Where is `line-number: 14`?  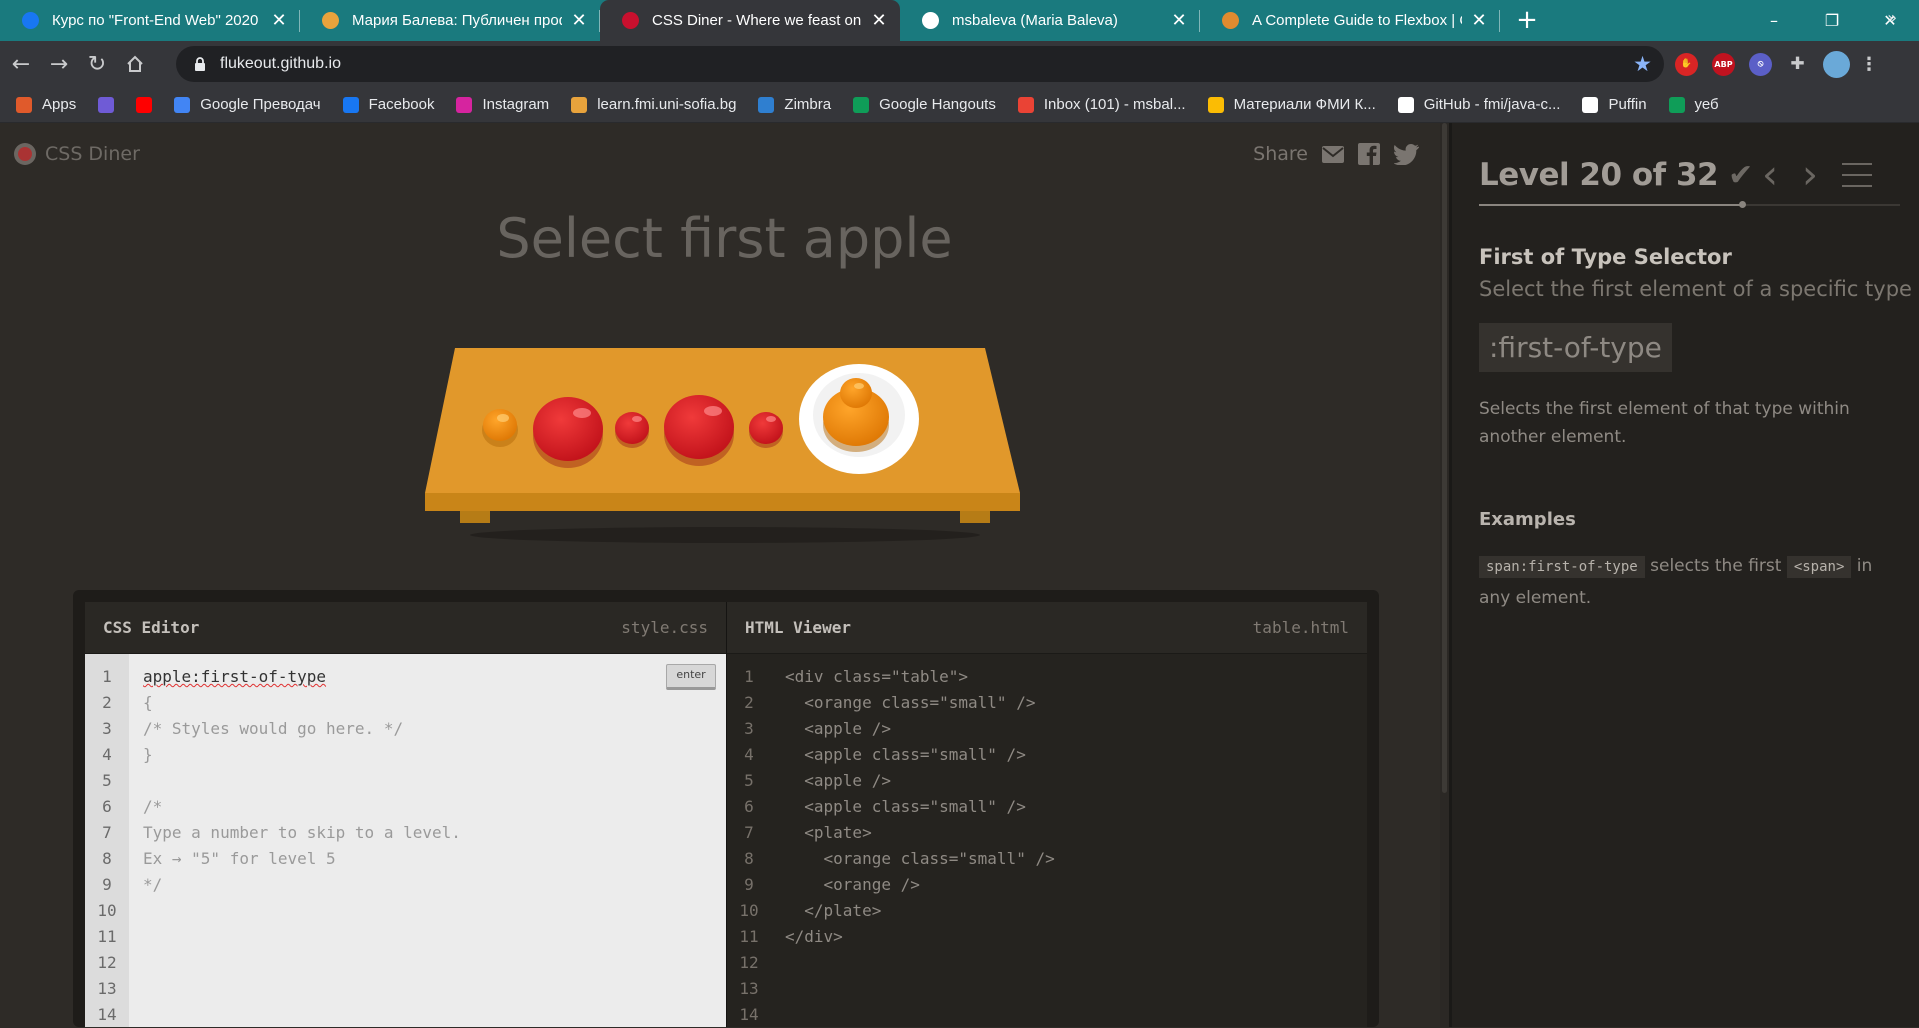 line-number: 14 is located at coordinates (749, 1014).